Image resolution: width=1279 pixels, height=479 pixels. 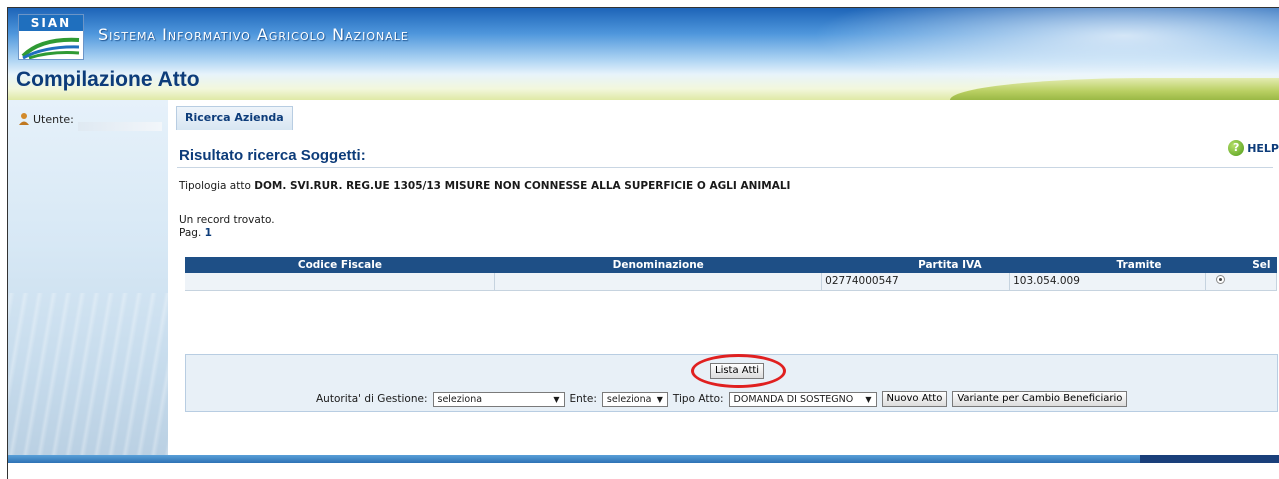 What do you see at coordinates (208, 233) in the screenshot?
I see `pag-number: 1` at bounding box center [208, 233].